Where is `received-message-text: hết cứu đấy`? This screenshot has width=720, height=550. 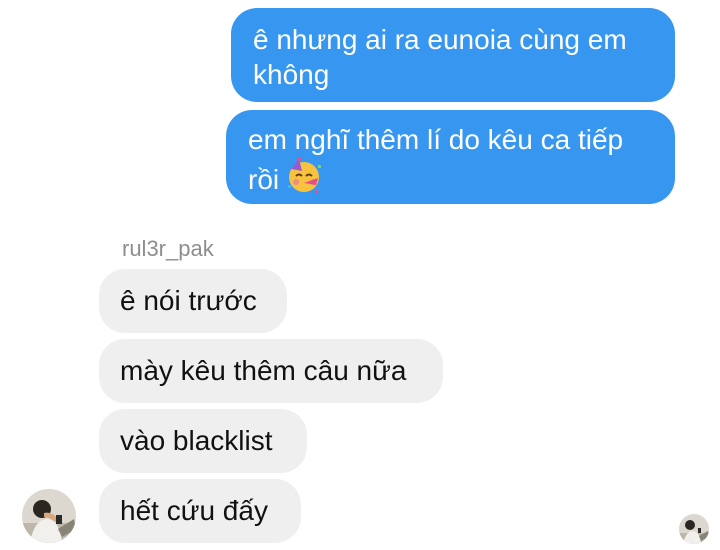
received-message-text: hết cứu đấy is located at coordinates (194, 510).